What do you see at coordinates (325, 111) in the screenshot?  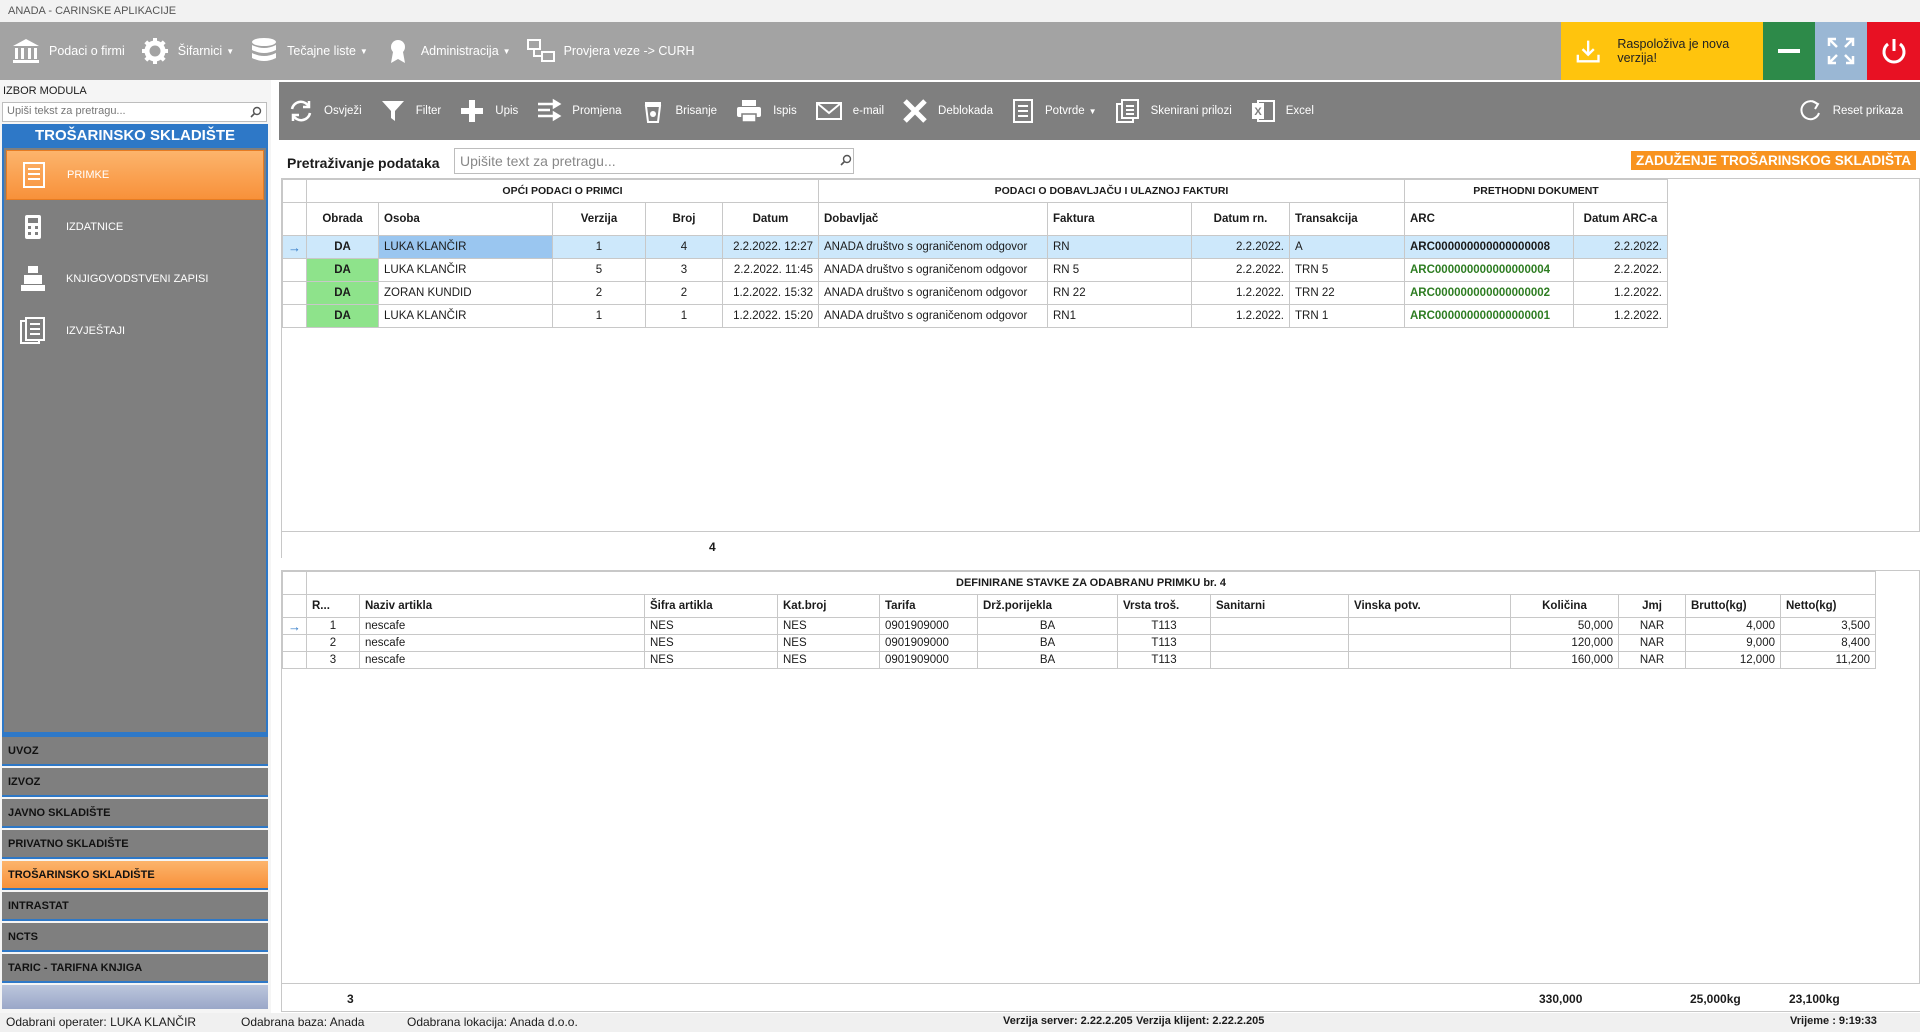 I see `refresh-button: Osvježi` at bounding box center [325, 111].